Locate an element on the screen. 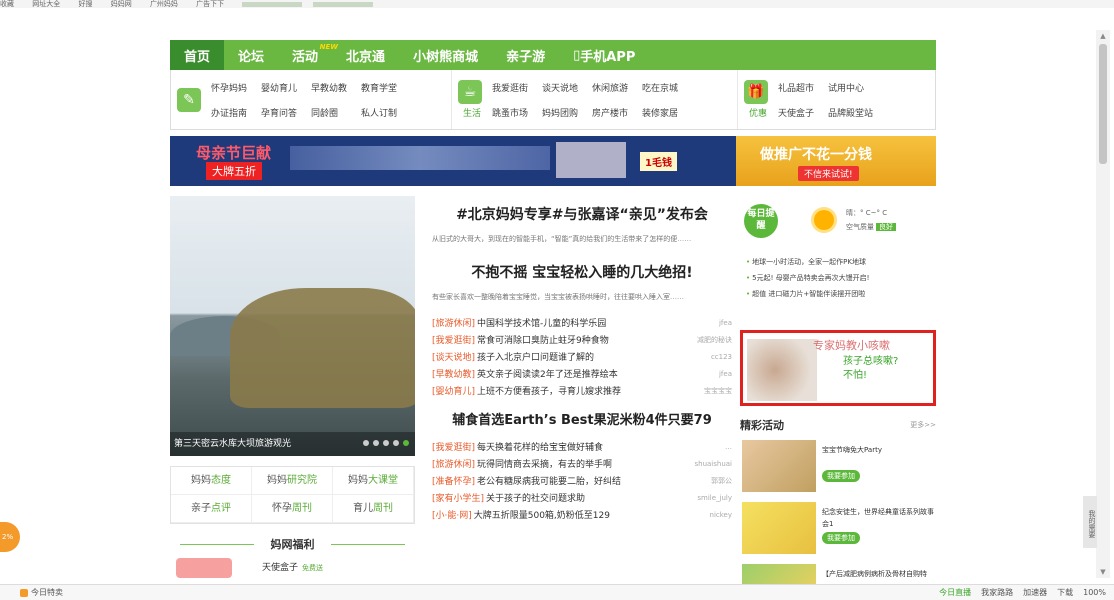  scroll-down-icon: ▼ is located at coordinates (1103, 572).